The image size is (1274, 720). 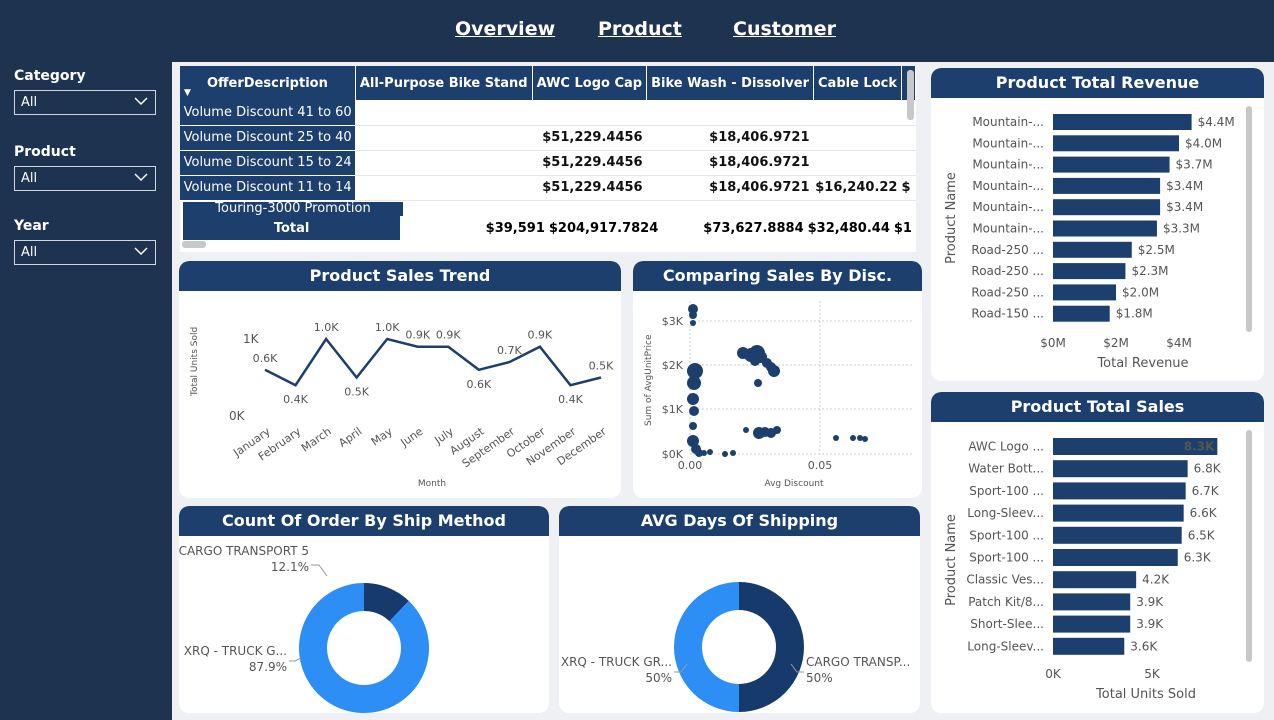 I want to click on matrix-header-offer: OfferDescription ▼, so click(x=268, y=83).